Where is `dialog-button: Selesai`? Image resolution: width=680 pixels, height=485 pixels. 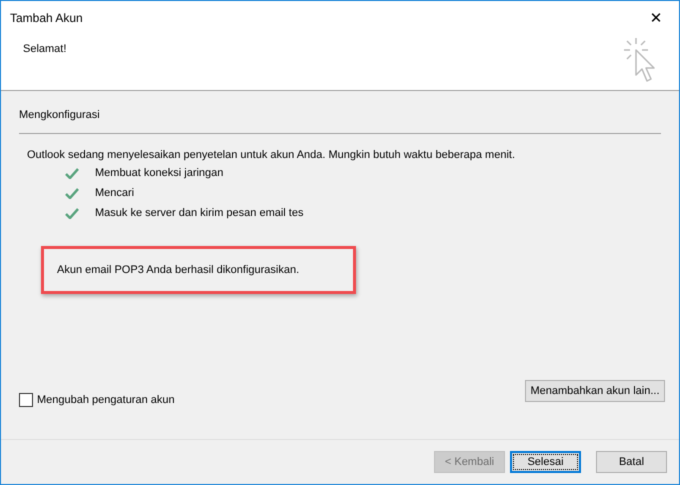
dialog-button: Selesai is located at coordinates (545, 462).